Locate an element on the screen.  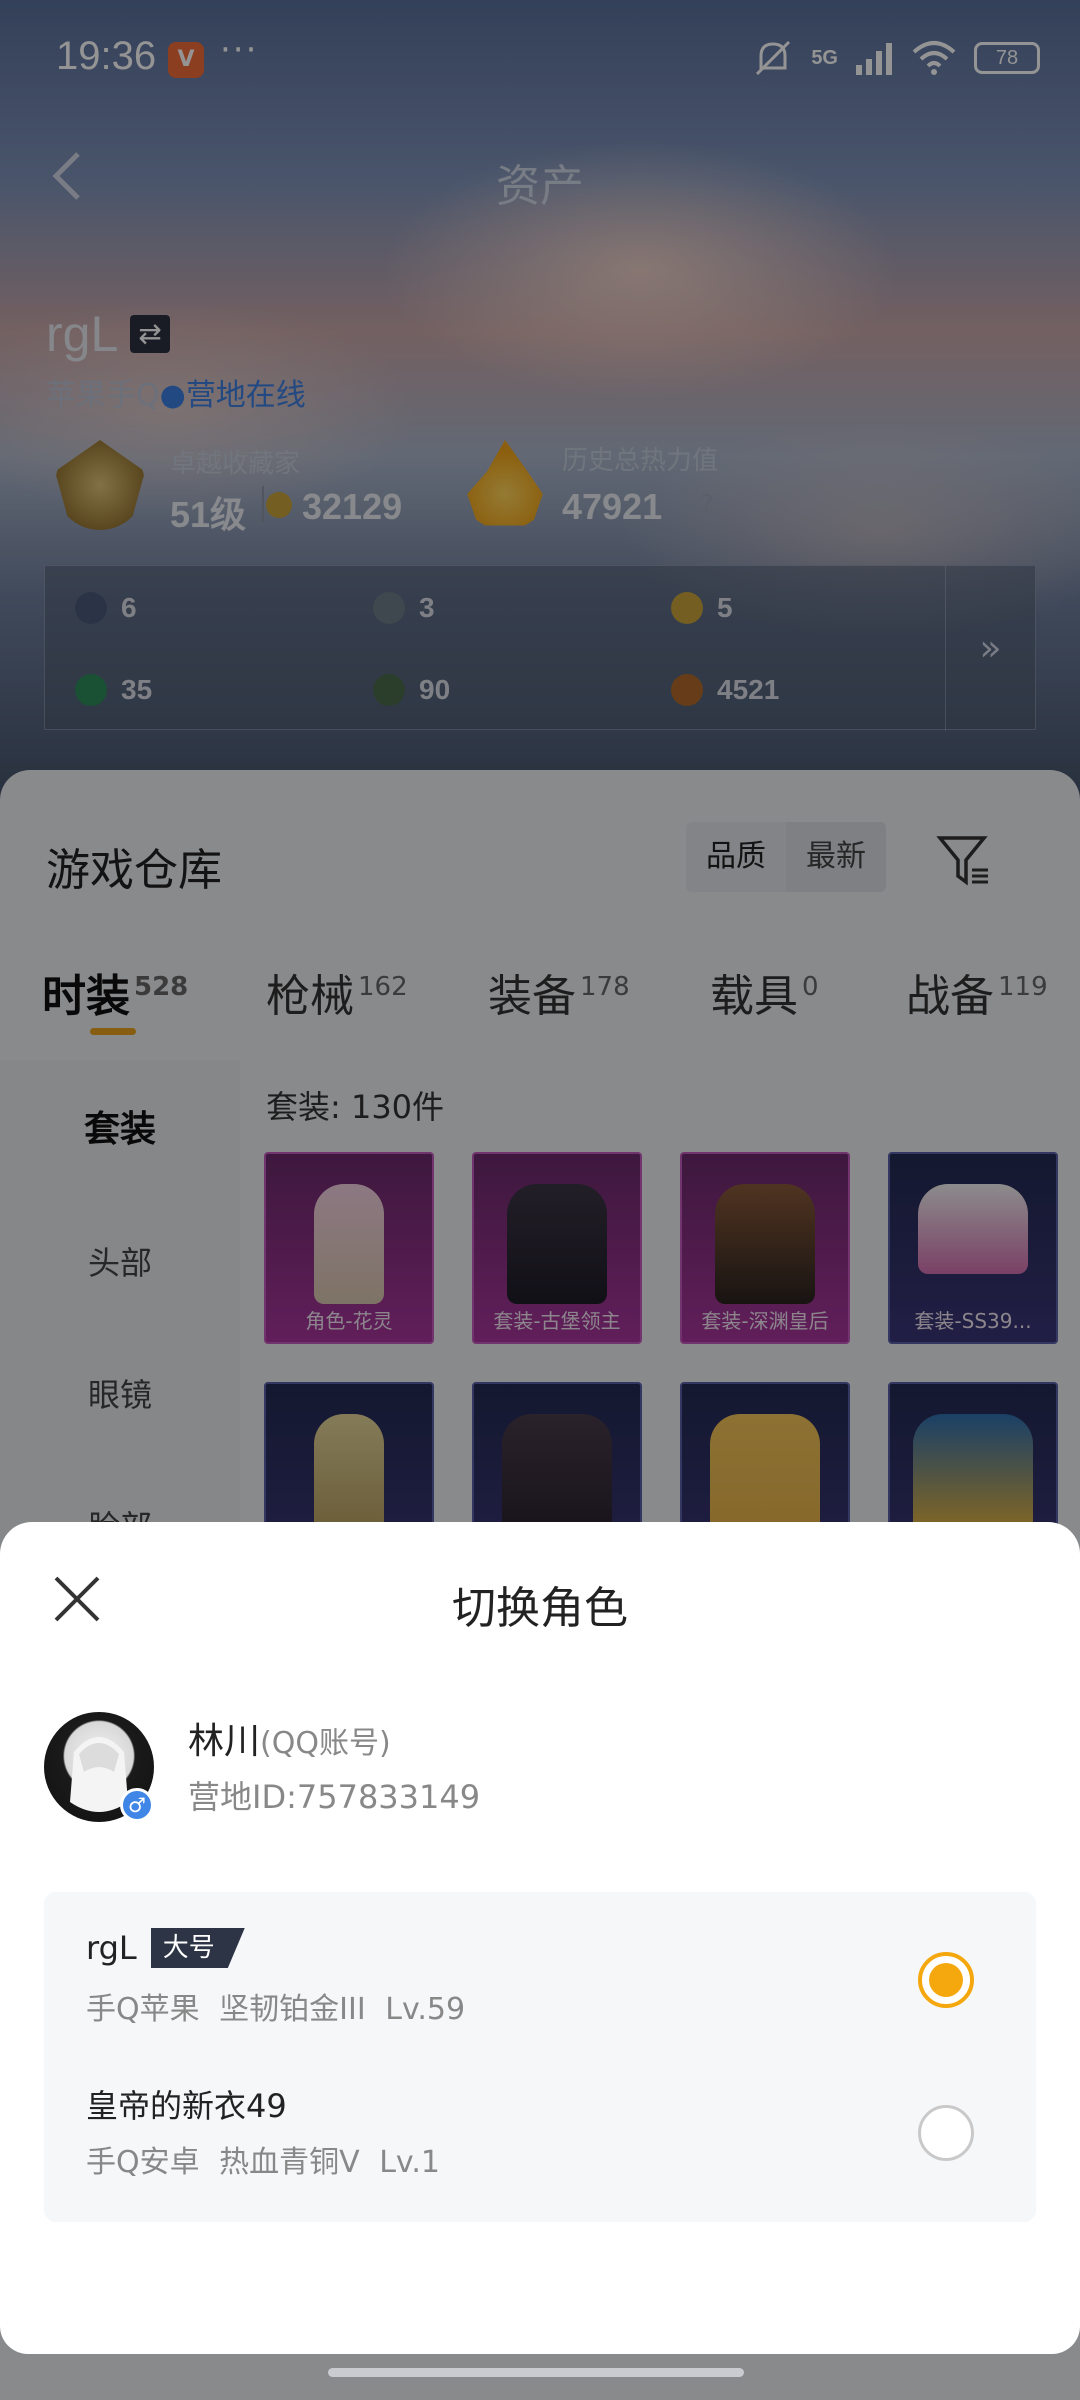
role-option-main: rgL 大号 手Q苹果 坚韧铂金III Lv.59 is located at coordinates (540, 1979).